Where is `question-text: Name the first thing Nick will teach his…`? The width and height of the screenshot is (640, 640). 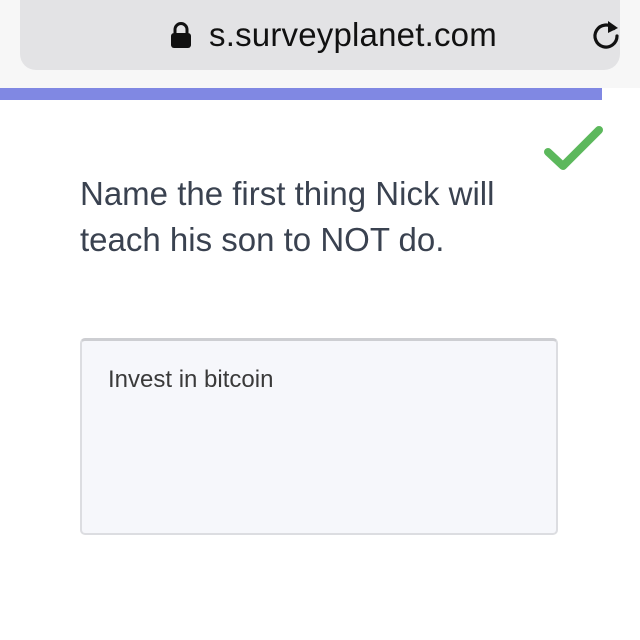
question-text: Name the first thing Nick will teach his… is located at coordinates (287, 216).